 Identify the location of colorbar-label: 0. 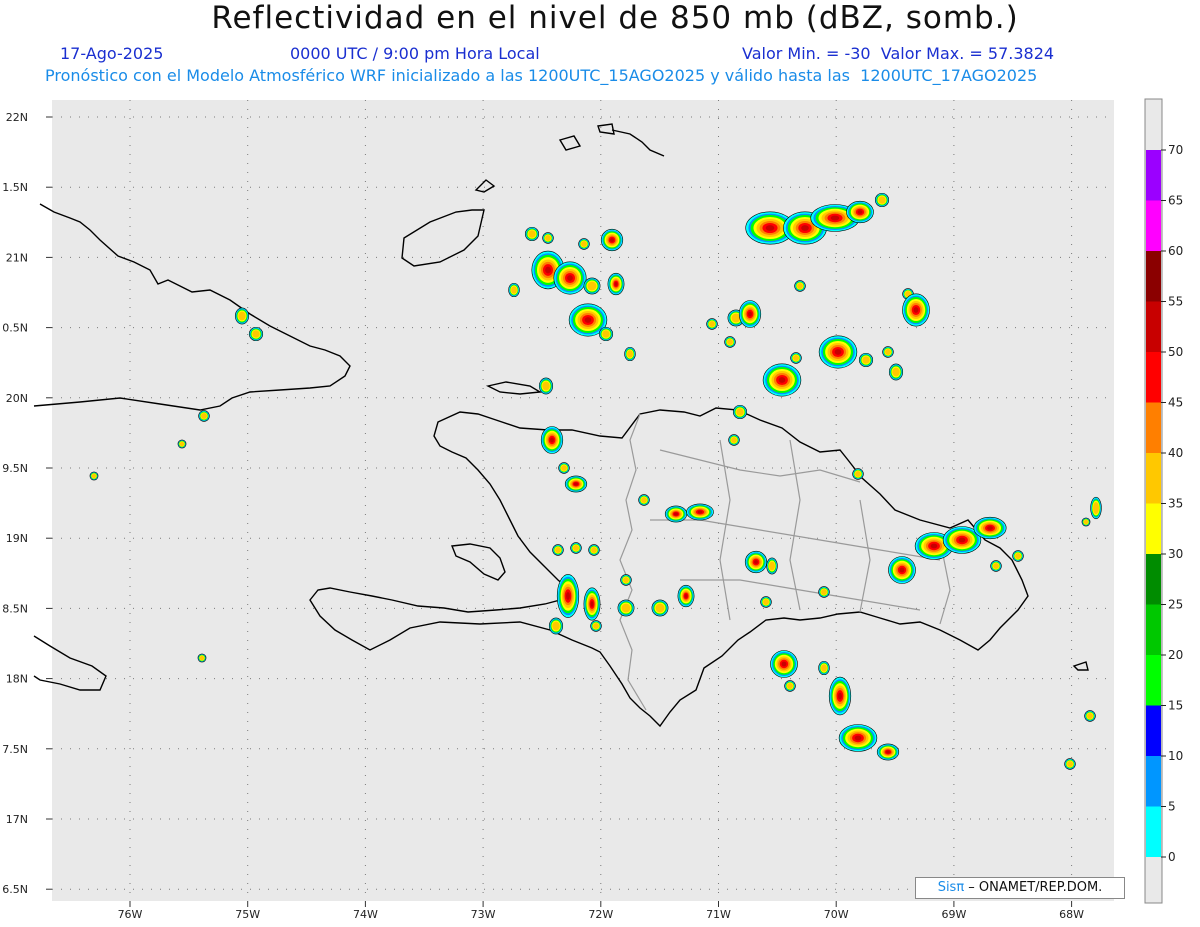
(1172, 857).